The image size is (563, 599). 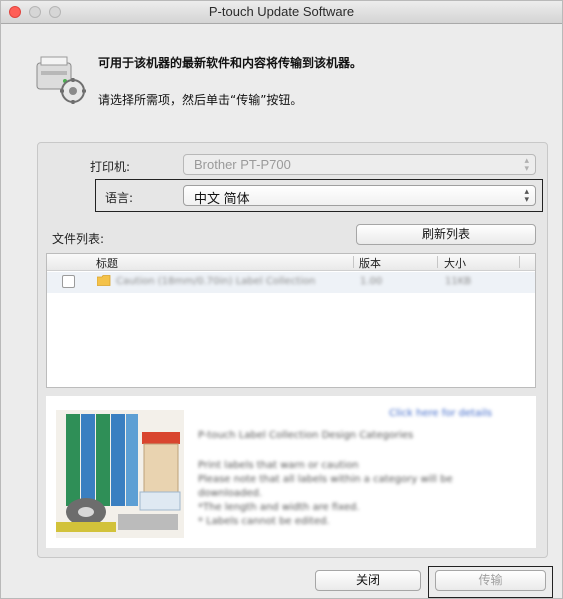 What do you see at coordinates (279, 507) in the screenshot?
I see `description-line-4: *The length and width are fixed.` at bounding box center [279, 507].